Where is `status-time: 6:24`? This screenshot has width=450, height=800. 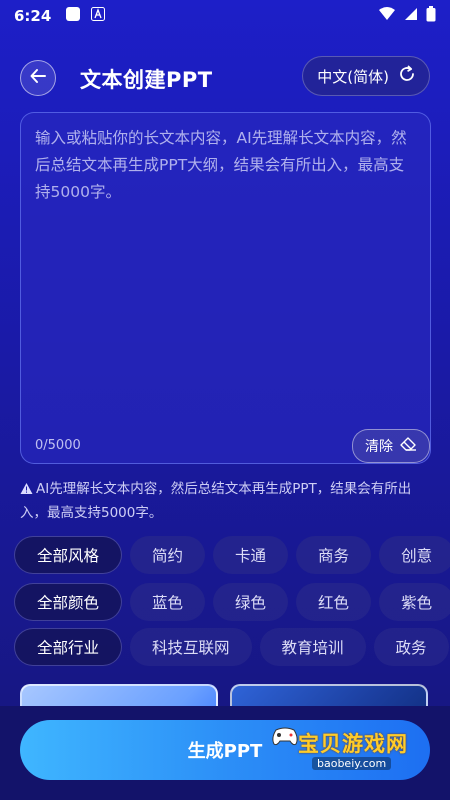
status-time: 6:24 is located at coordinates (33, 16).